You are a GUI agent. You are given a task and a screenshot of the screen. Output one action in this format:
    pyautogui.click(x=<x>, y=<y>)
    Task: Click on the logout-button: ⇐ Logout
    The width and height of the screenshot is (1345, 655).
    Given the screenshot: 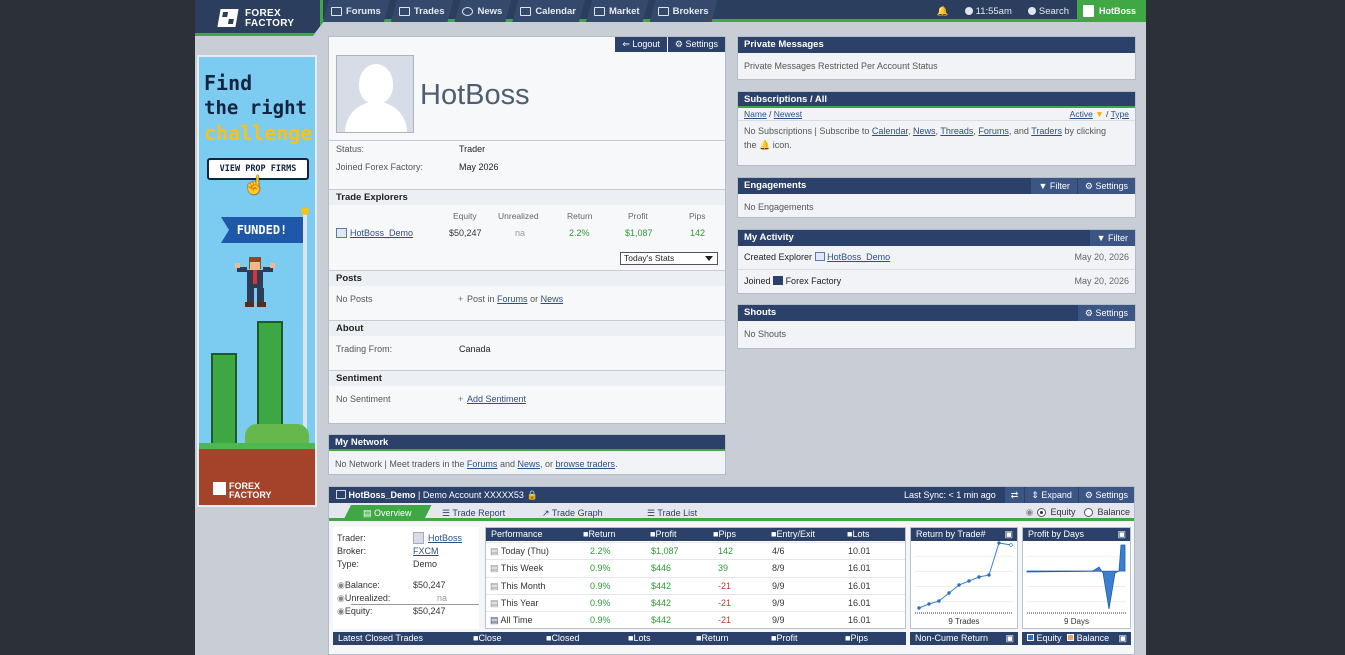 What is the action you would take?
    pyautogui.click(x=641, y=44)
    